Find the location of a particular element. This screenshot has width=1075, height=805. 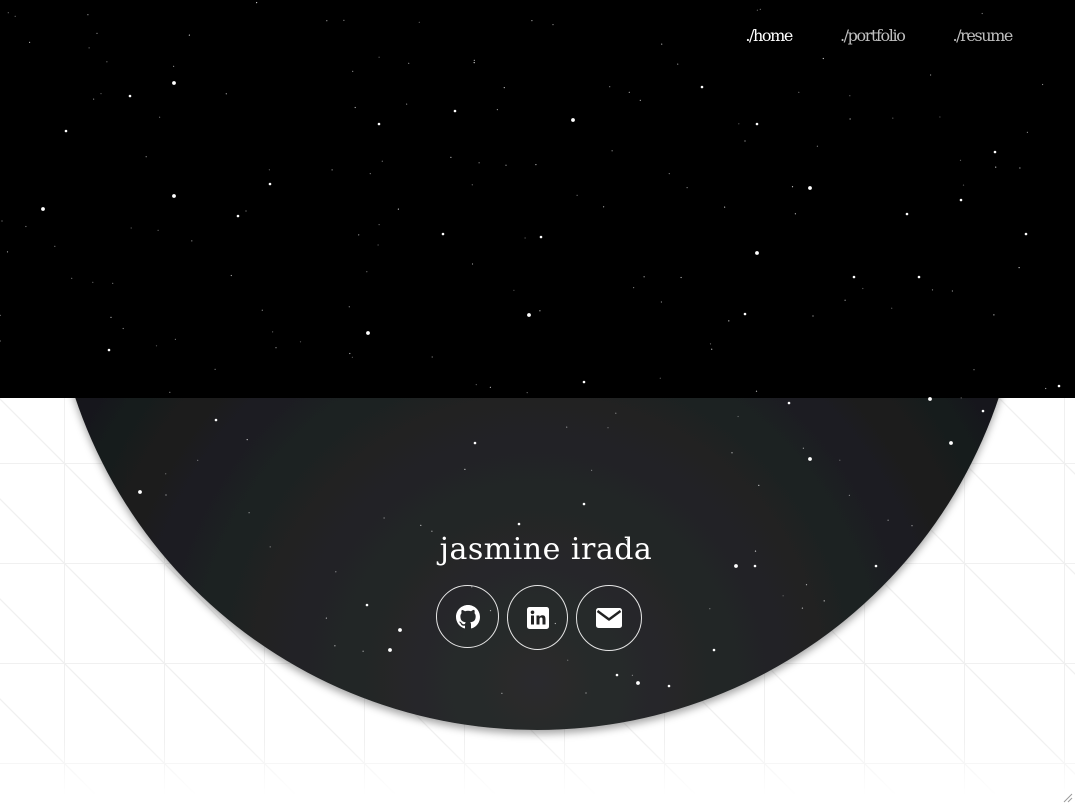

nav-home: ./home is located at coordinates (769, 35).